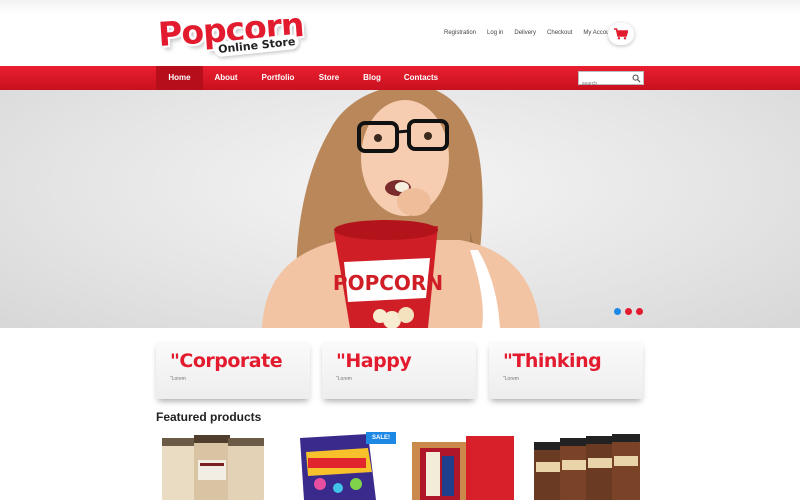  I want to click on product-gift-box, so click(462, 466).